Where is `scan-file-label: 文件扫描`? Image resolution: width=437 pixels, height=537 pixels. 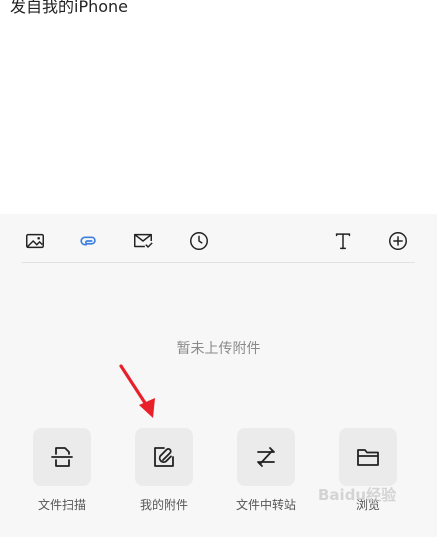 scan-file-label: 文件扫描 is located at coordinates (61, 505).